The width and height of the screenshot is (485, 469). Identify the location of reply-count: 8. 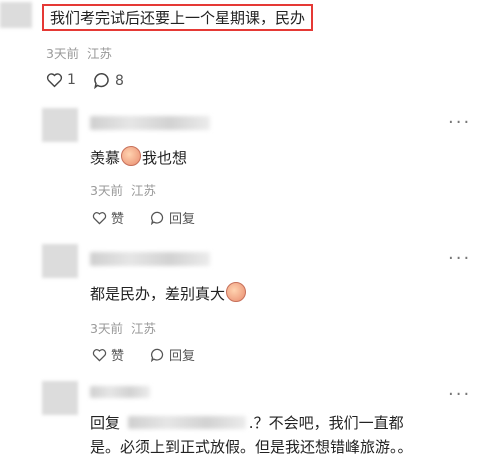
(119, 80).